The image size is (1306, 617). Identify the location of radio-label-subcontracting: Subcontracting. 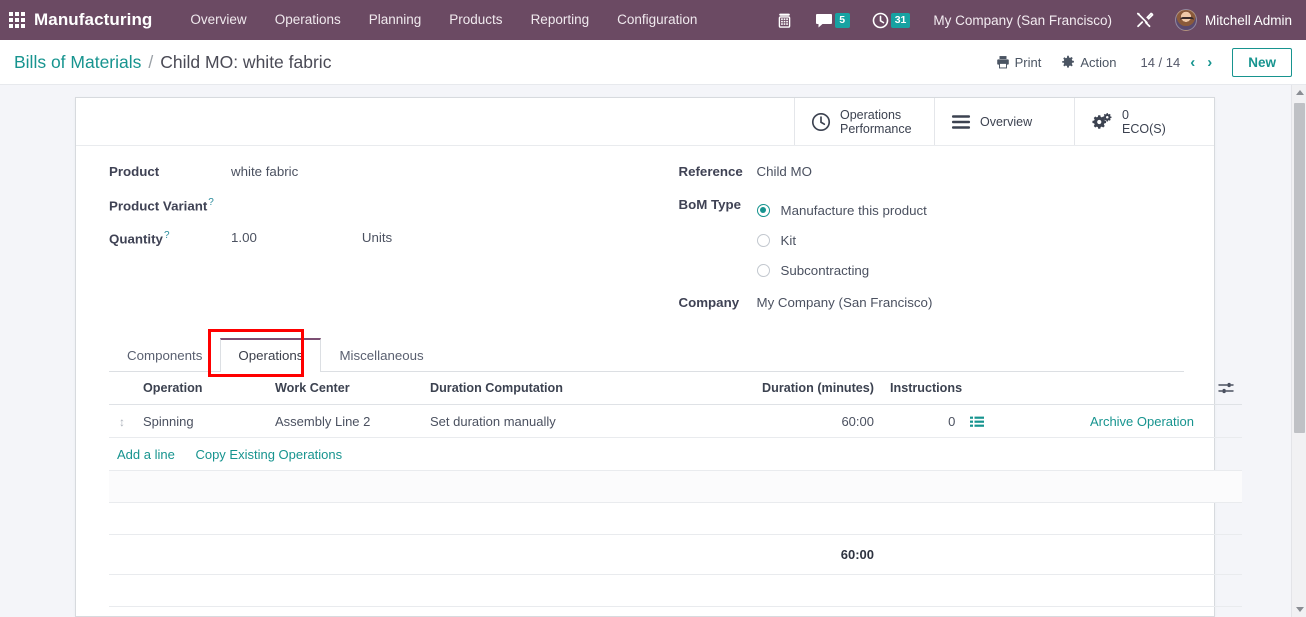
(825, 270).